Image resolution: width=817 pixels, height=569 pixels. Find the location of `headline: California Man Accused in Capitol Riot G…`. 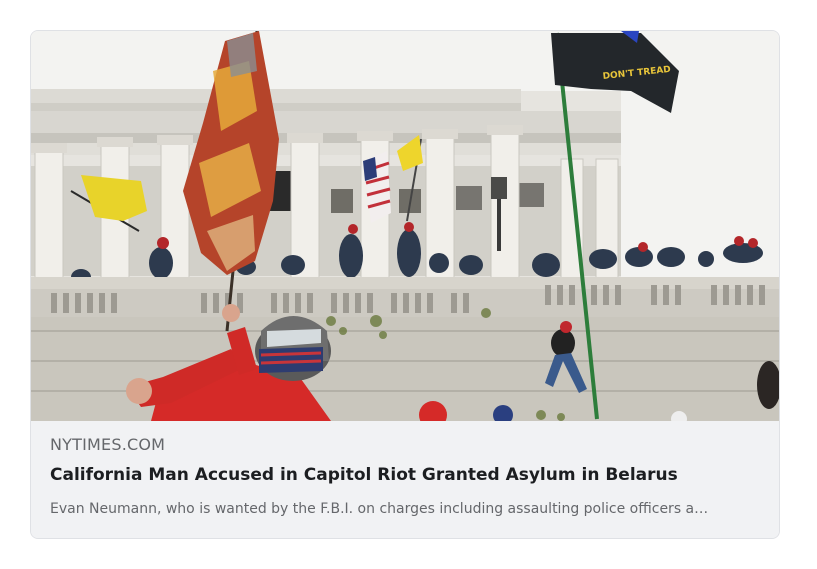

headline: California Man Accused in Capitol Riot G… is located at coordinates (405, 475).